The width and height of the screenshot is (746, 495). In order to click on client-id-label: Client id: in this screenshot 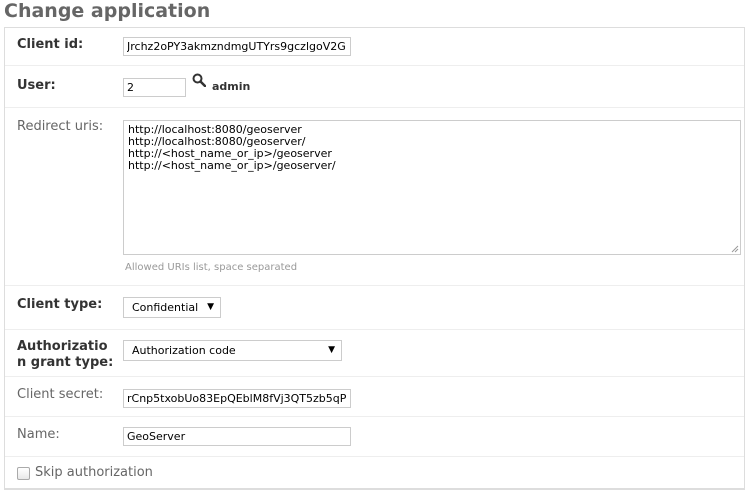, I will do `click(50, 44)`.